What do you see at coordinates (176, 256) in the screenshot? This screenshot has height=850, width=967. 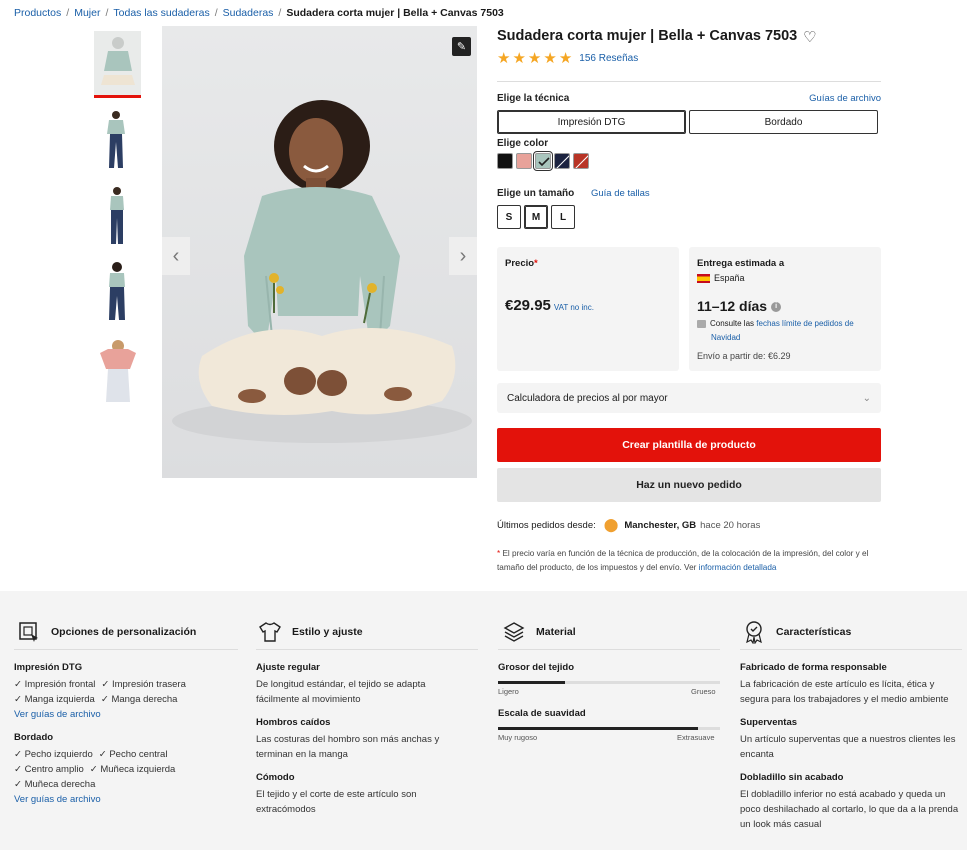 I see `chevron-left-icon: ‹` at bounding box center [176, 256].